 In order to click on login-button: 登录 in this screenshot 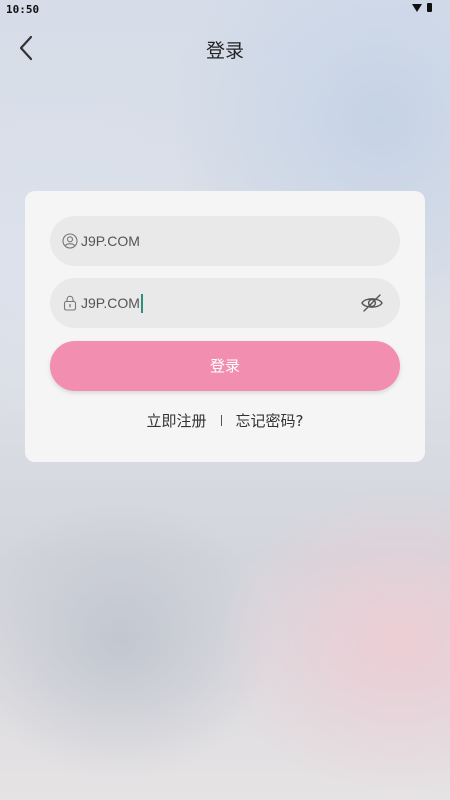, I will do `click(225, 366)`.